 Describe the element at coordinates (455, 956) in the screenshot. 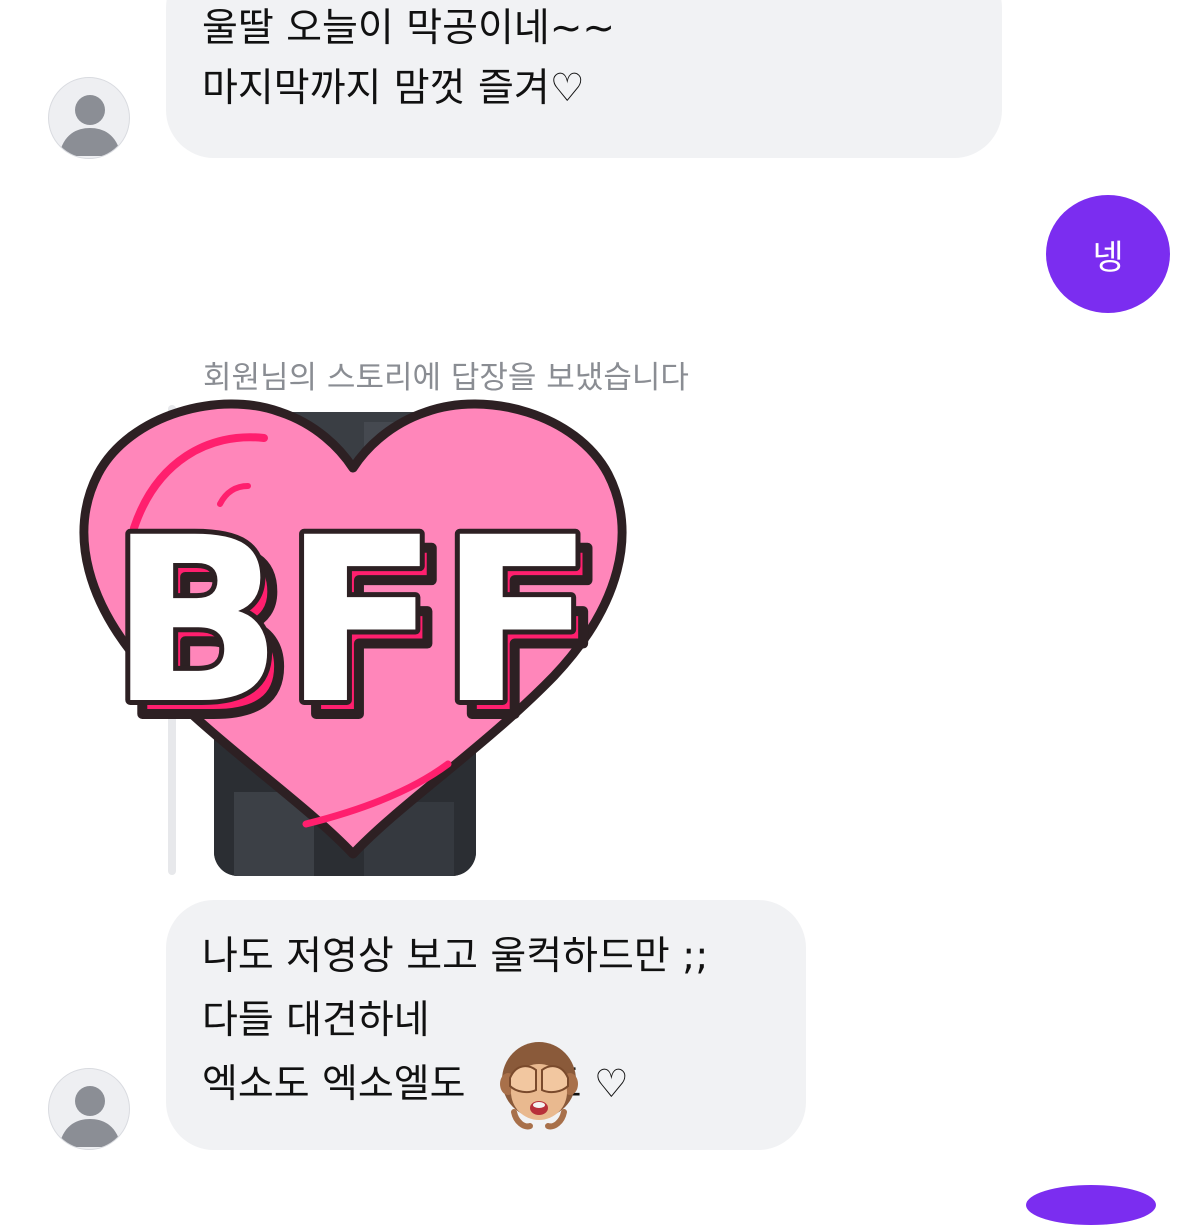

I see `message-text-line: 나도 저영상 보고 울컥하드만 ;;` at that location.